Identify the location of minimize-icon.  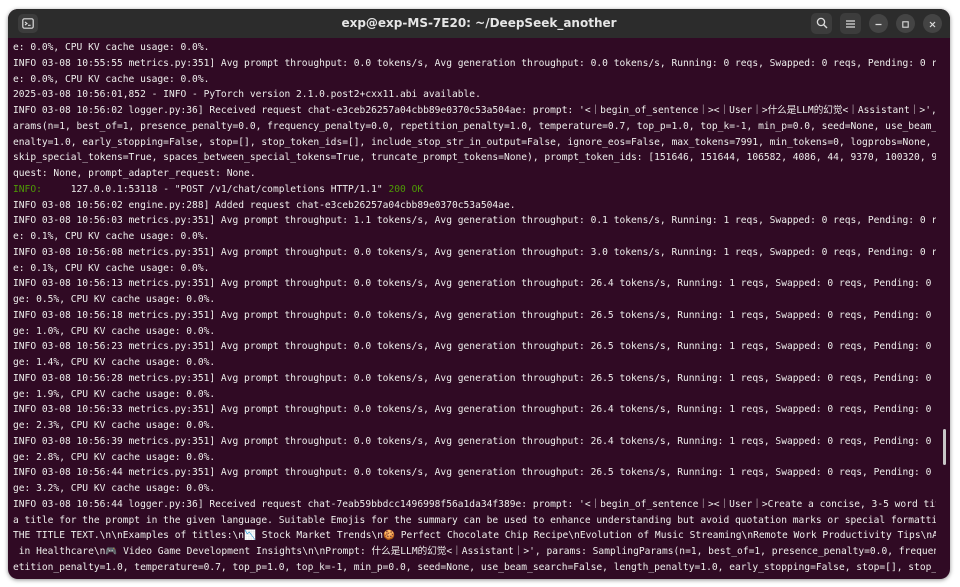
(878, 23).